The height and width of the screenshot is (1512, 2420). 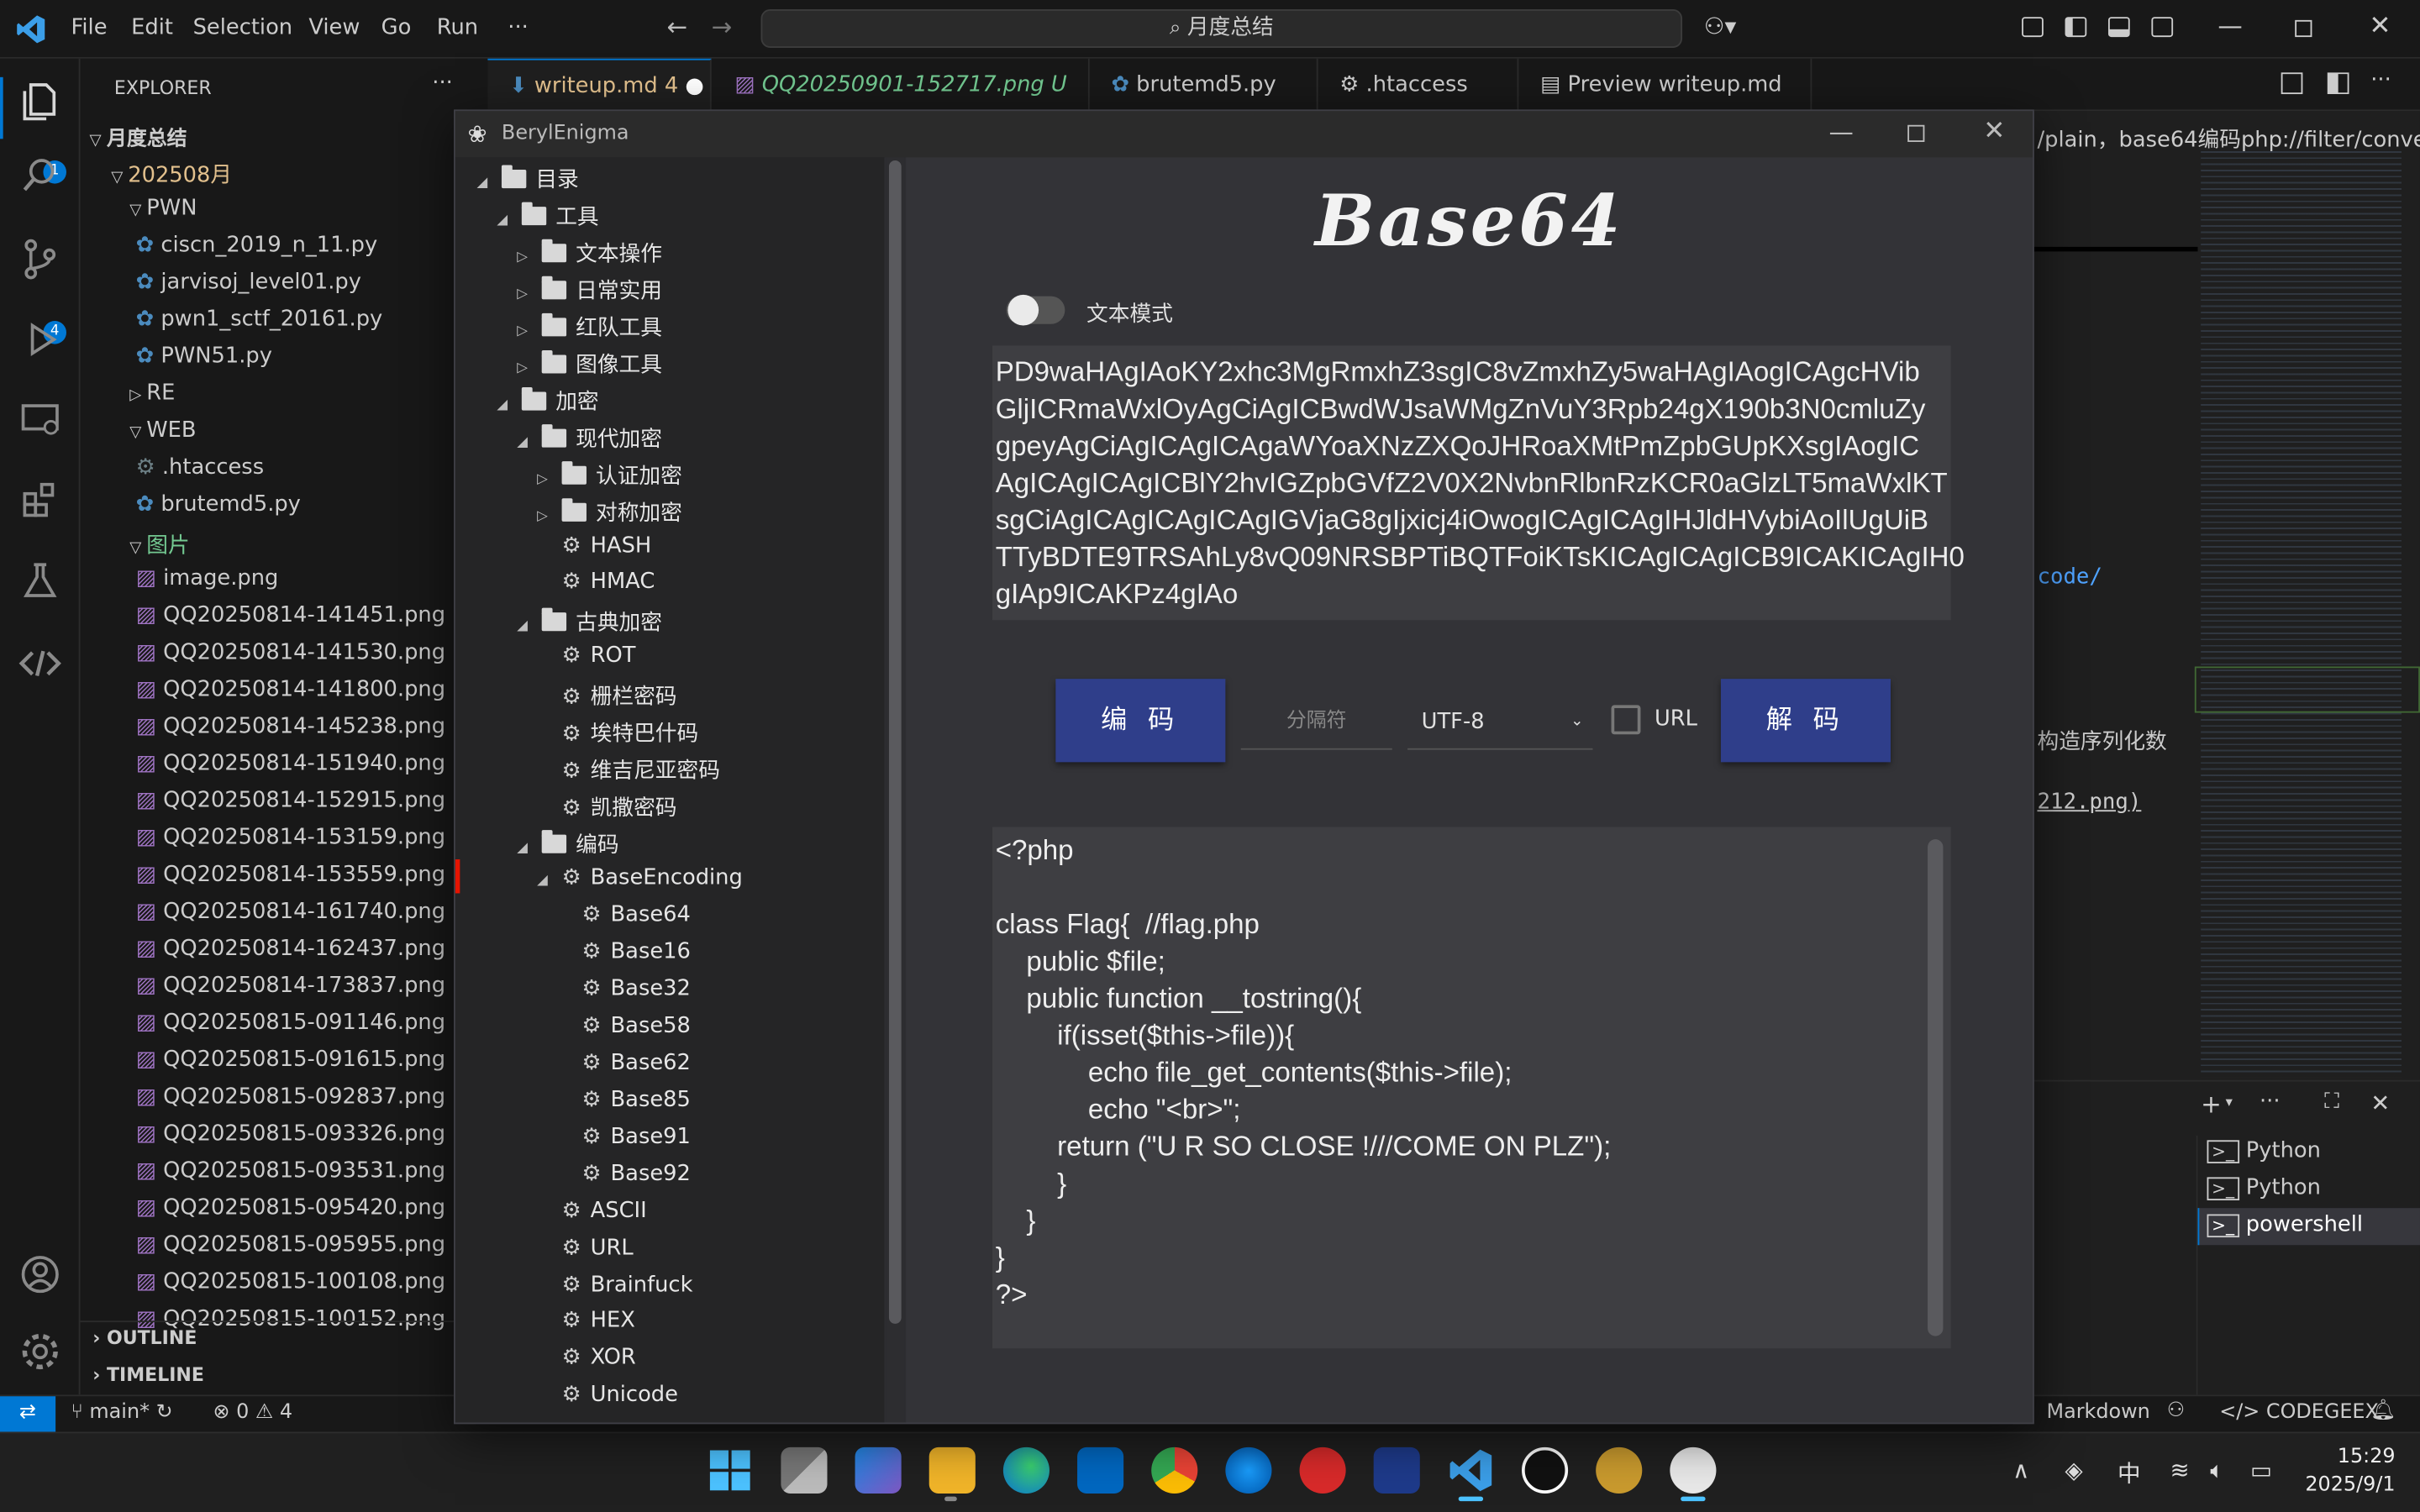 I want to click on toggle-sidebar-icon, so click(x=2076, y=27).